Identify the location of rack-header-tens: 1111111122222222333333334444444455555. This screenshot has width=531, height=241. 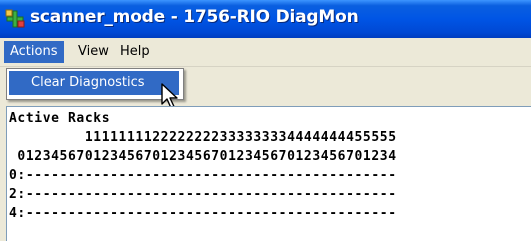
(203, 137).